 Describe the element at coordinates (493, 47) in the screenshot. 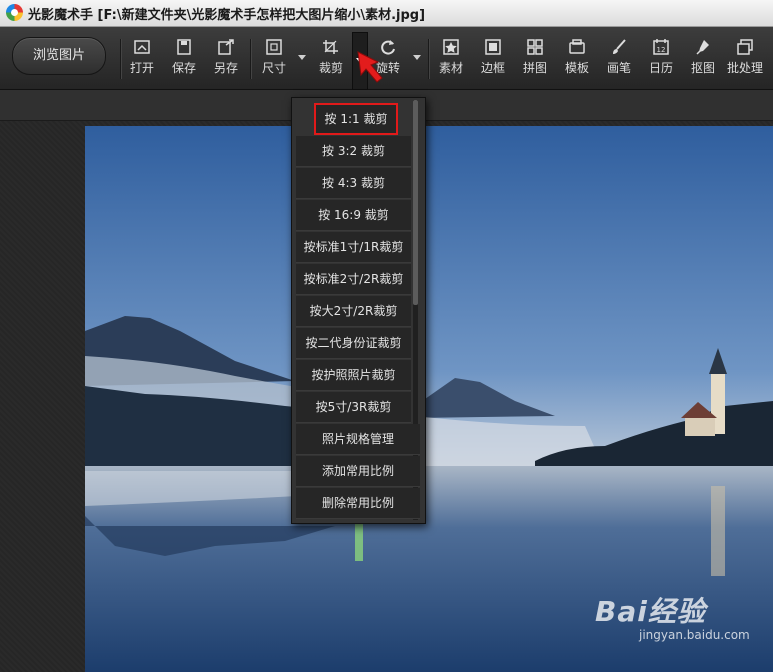

I see `frame-icon` at that location.